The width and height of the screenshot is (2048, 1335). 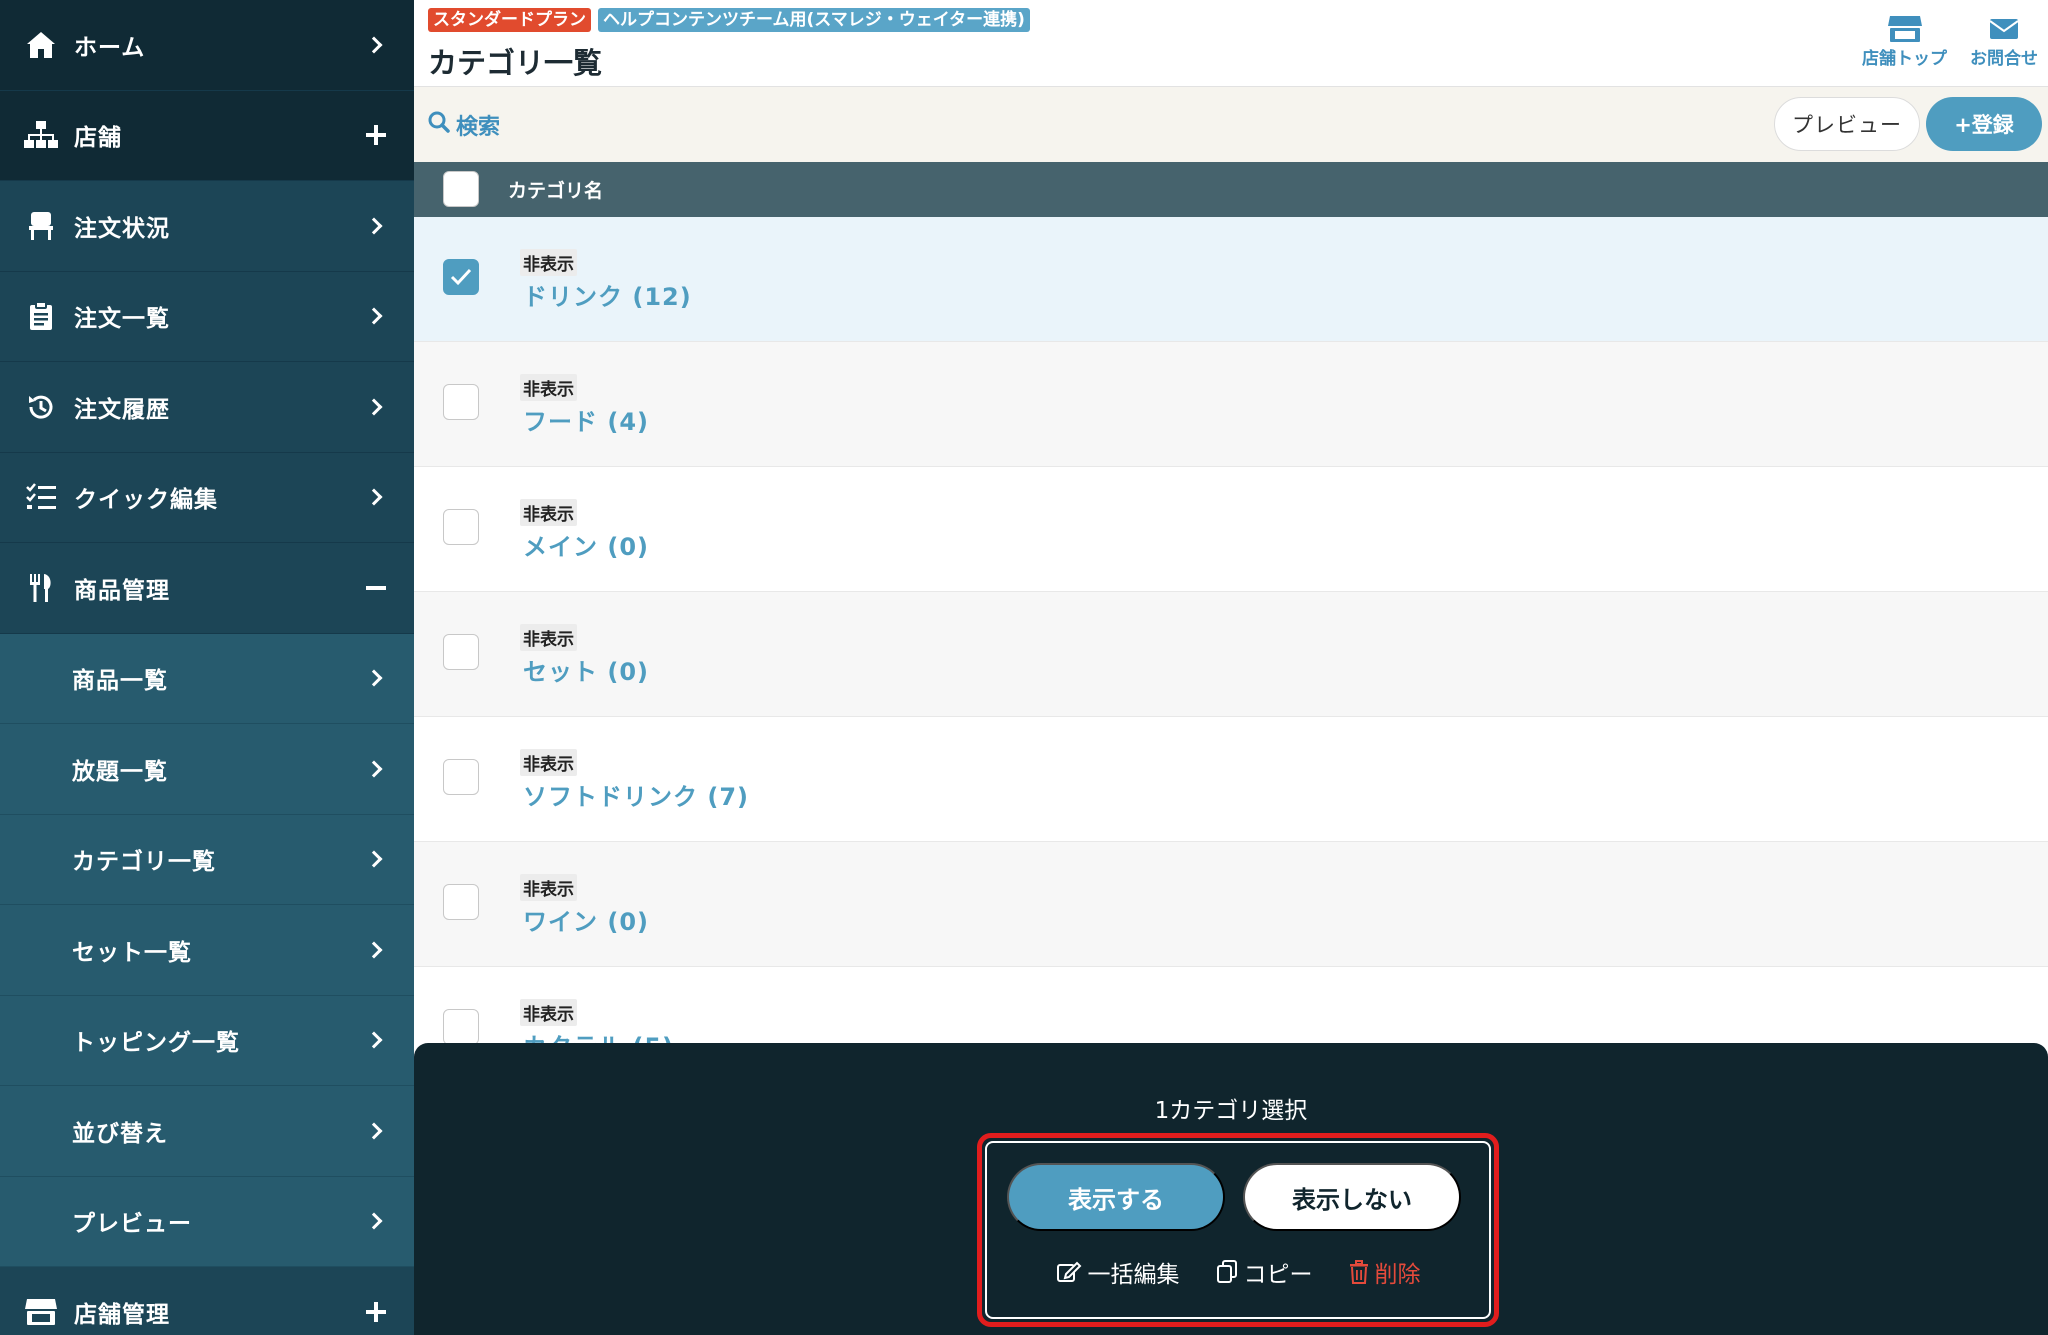 I want to click on sidebar-item-order-status: 注文状況, so click(x=207, y=226).